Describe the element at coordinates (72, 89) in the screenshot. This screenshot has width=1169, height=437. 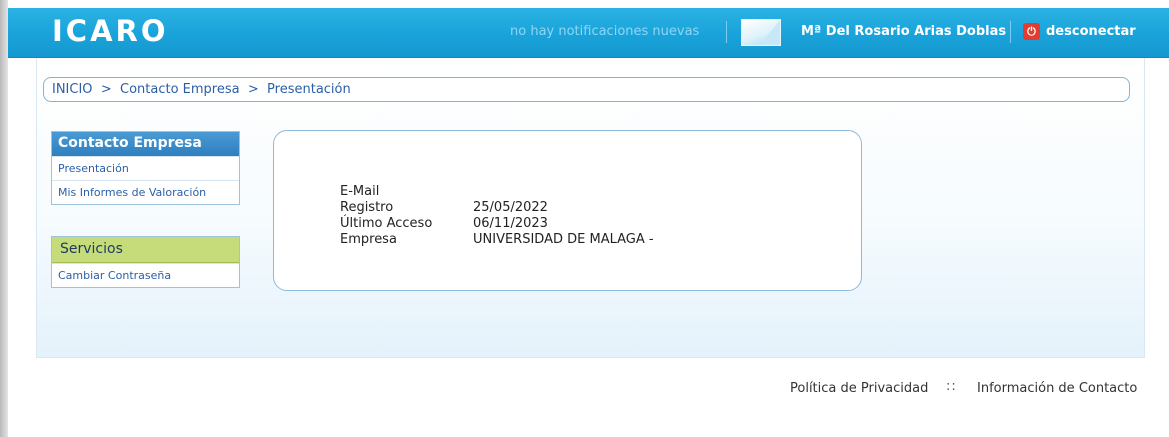
I see `breadcrumb-home: INICIO` at that location.